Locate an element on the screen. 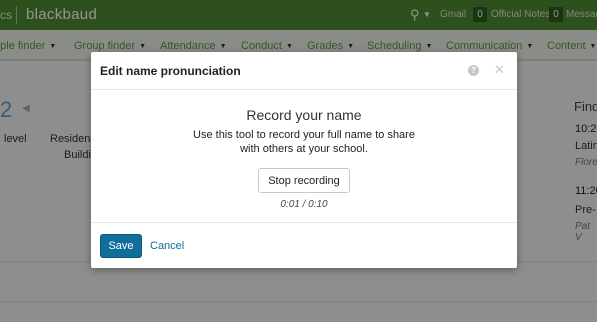 This screenshot has width=597, height=322. close-icon: ✕ is located at coordinates (499, 70).